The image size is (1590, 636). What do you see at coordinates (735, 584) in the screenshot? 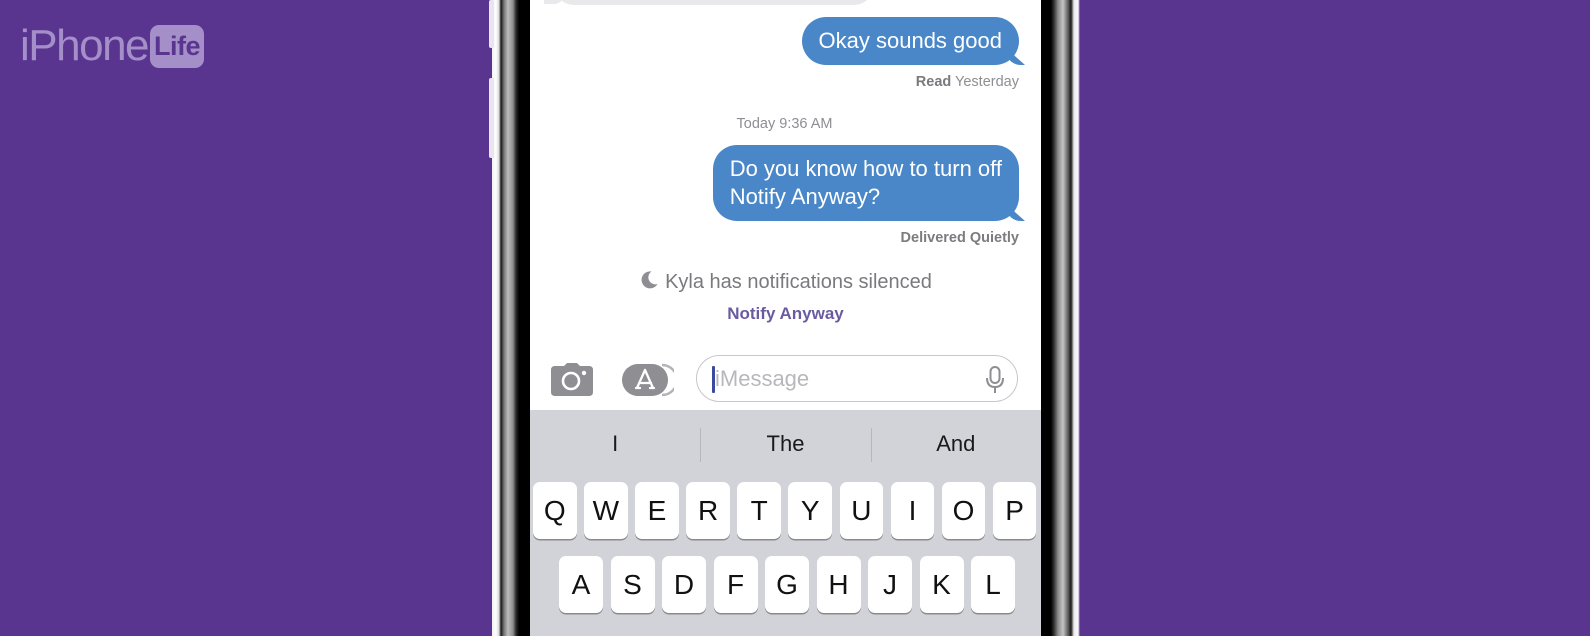
I see `key-f: F` at bounding box center [735, 584].